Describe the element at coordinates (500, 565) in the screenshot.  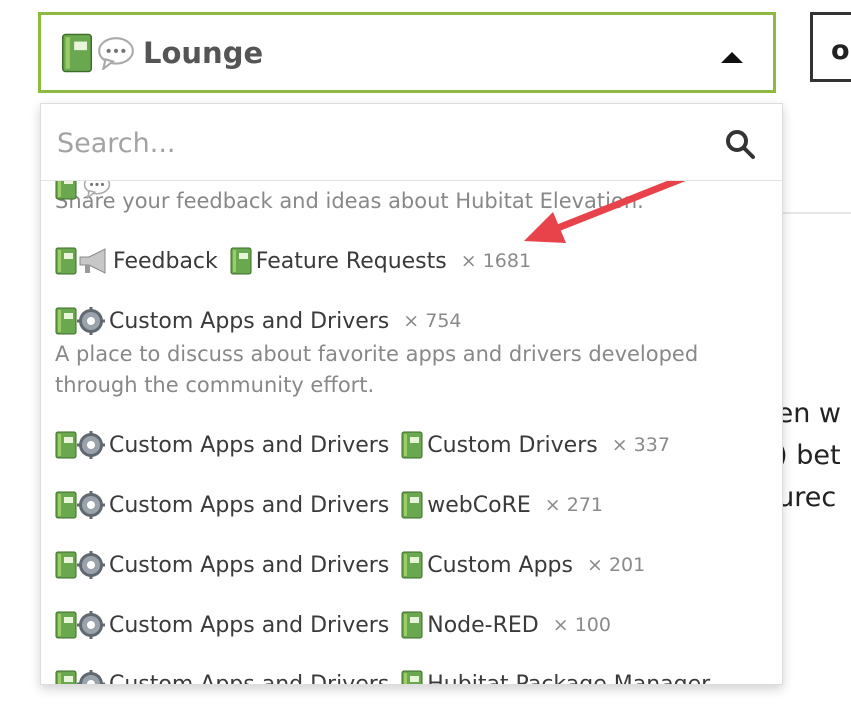
I see `option-label: Custom Apps` at that location.